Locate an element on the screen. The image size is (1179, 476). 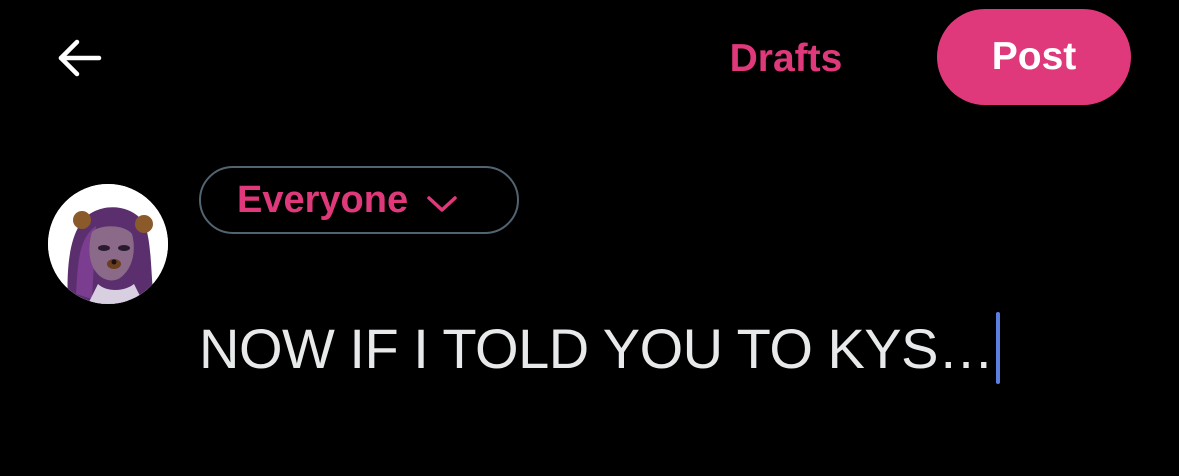
text-caret is located at coordinates (997, 348).